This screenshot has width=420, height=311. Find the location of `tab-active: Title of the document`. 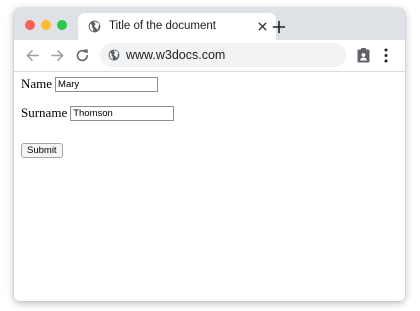

tab-active: Title of the document is located at coordinates (177, 26).